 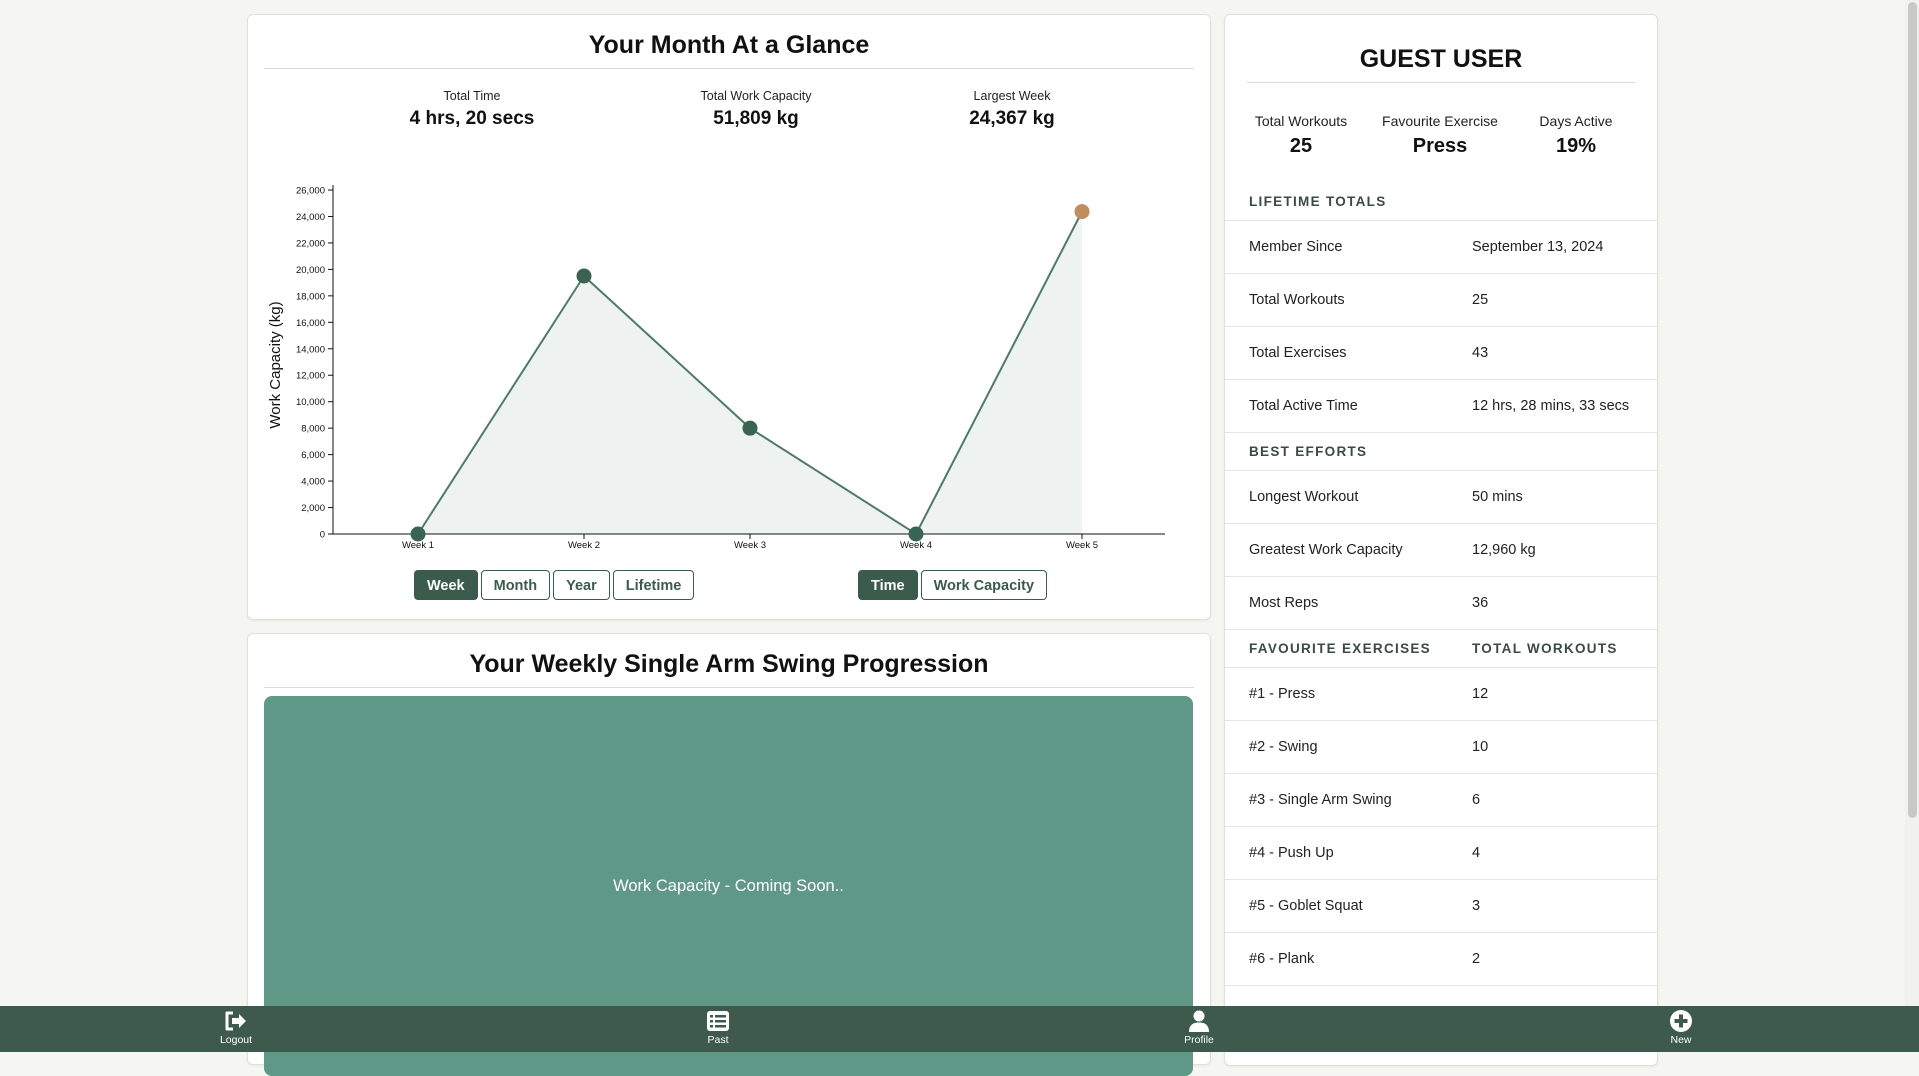 I want to click on list-item-favourite: #4 - Push Up 4, so click(x=1441, y=853).